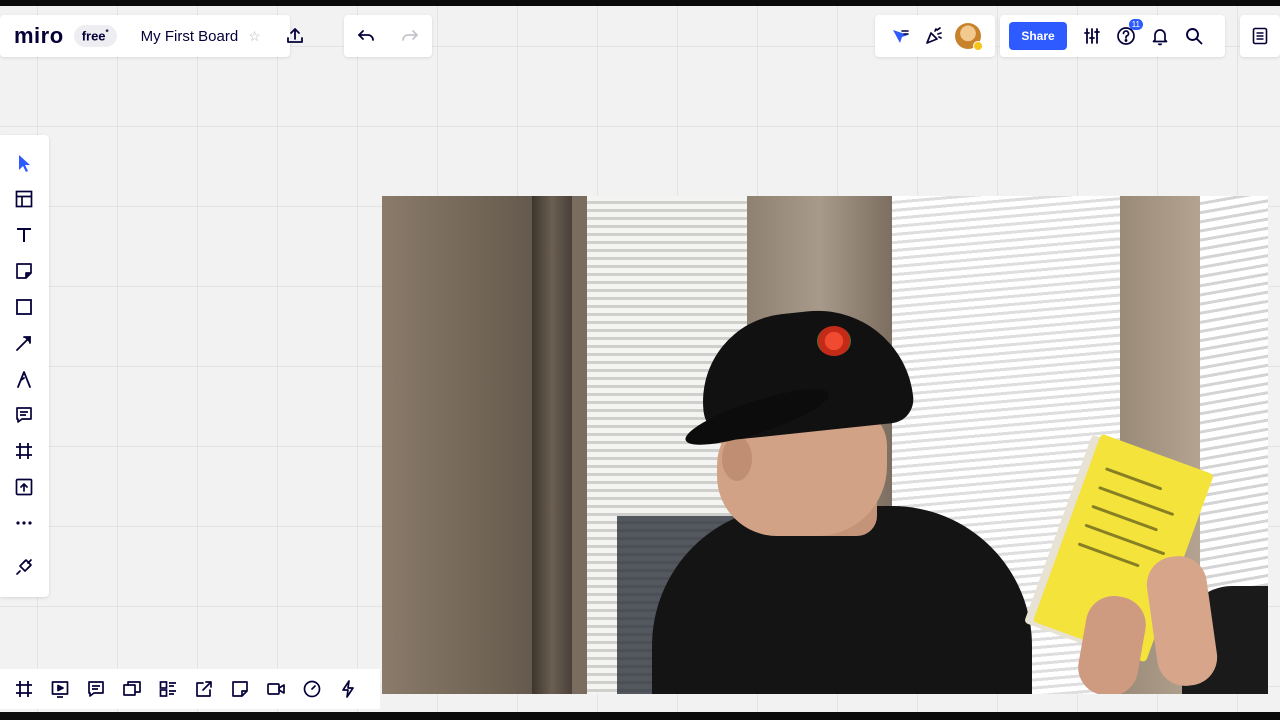 The height and width of the screenshot is (720, 1280). Describe the element at coordinates (24, 307) in the screenshot. I see `shape-tool-icon` at that location.